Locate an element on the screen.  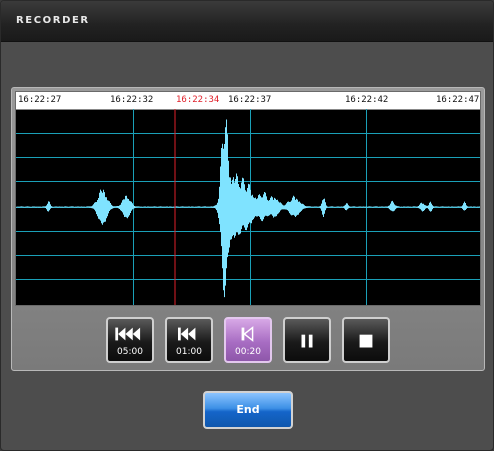
title-bar: RECORDER is located at coordinates (247, 21).